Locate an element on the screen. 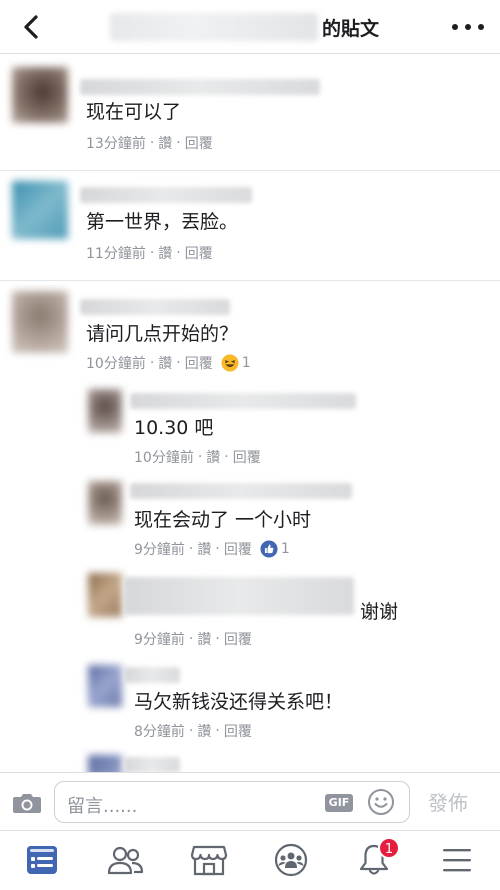 Image resolution: width=500 pixels, height=890 pixels. back-button is located at coordinates (33, 27).